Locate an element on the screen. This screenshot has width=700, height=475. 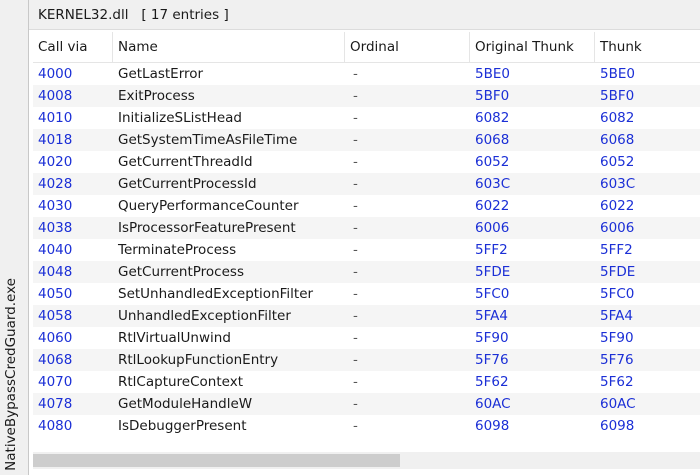
table-row: 4058 UnhandledExceptionFilter - 5FA4 5FA4 is located at coordinates (366, 316).